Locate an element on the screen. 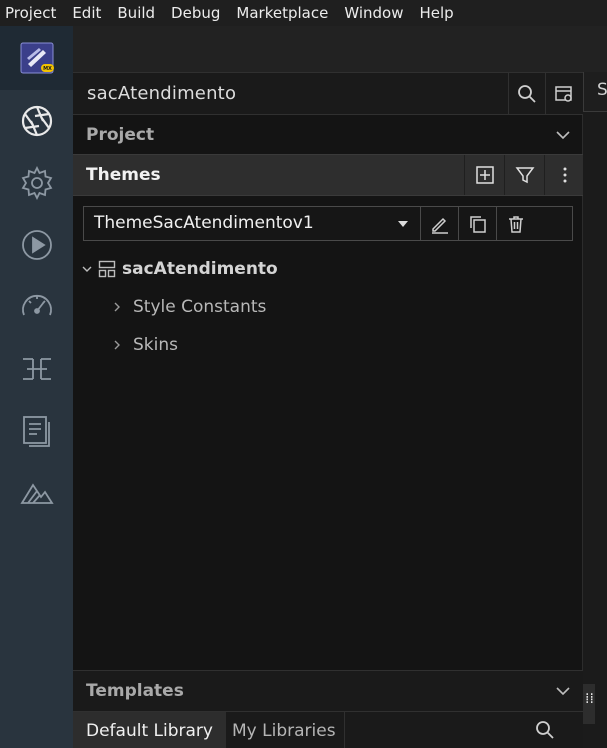 This screenshot has width=607, height=748. pencil-icon is located at coordinates (439, 225).